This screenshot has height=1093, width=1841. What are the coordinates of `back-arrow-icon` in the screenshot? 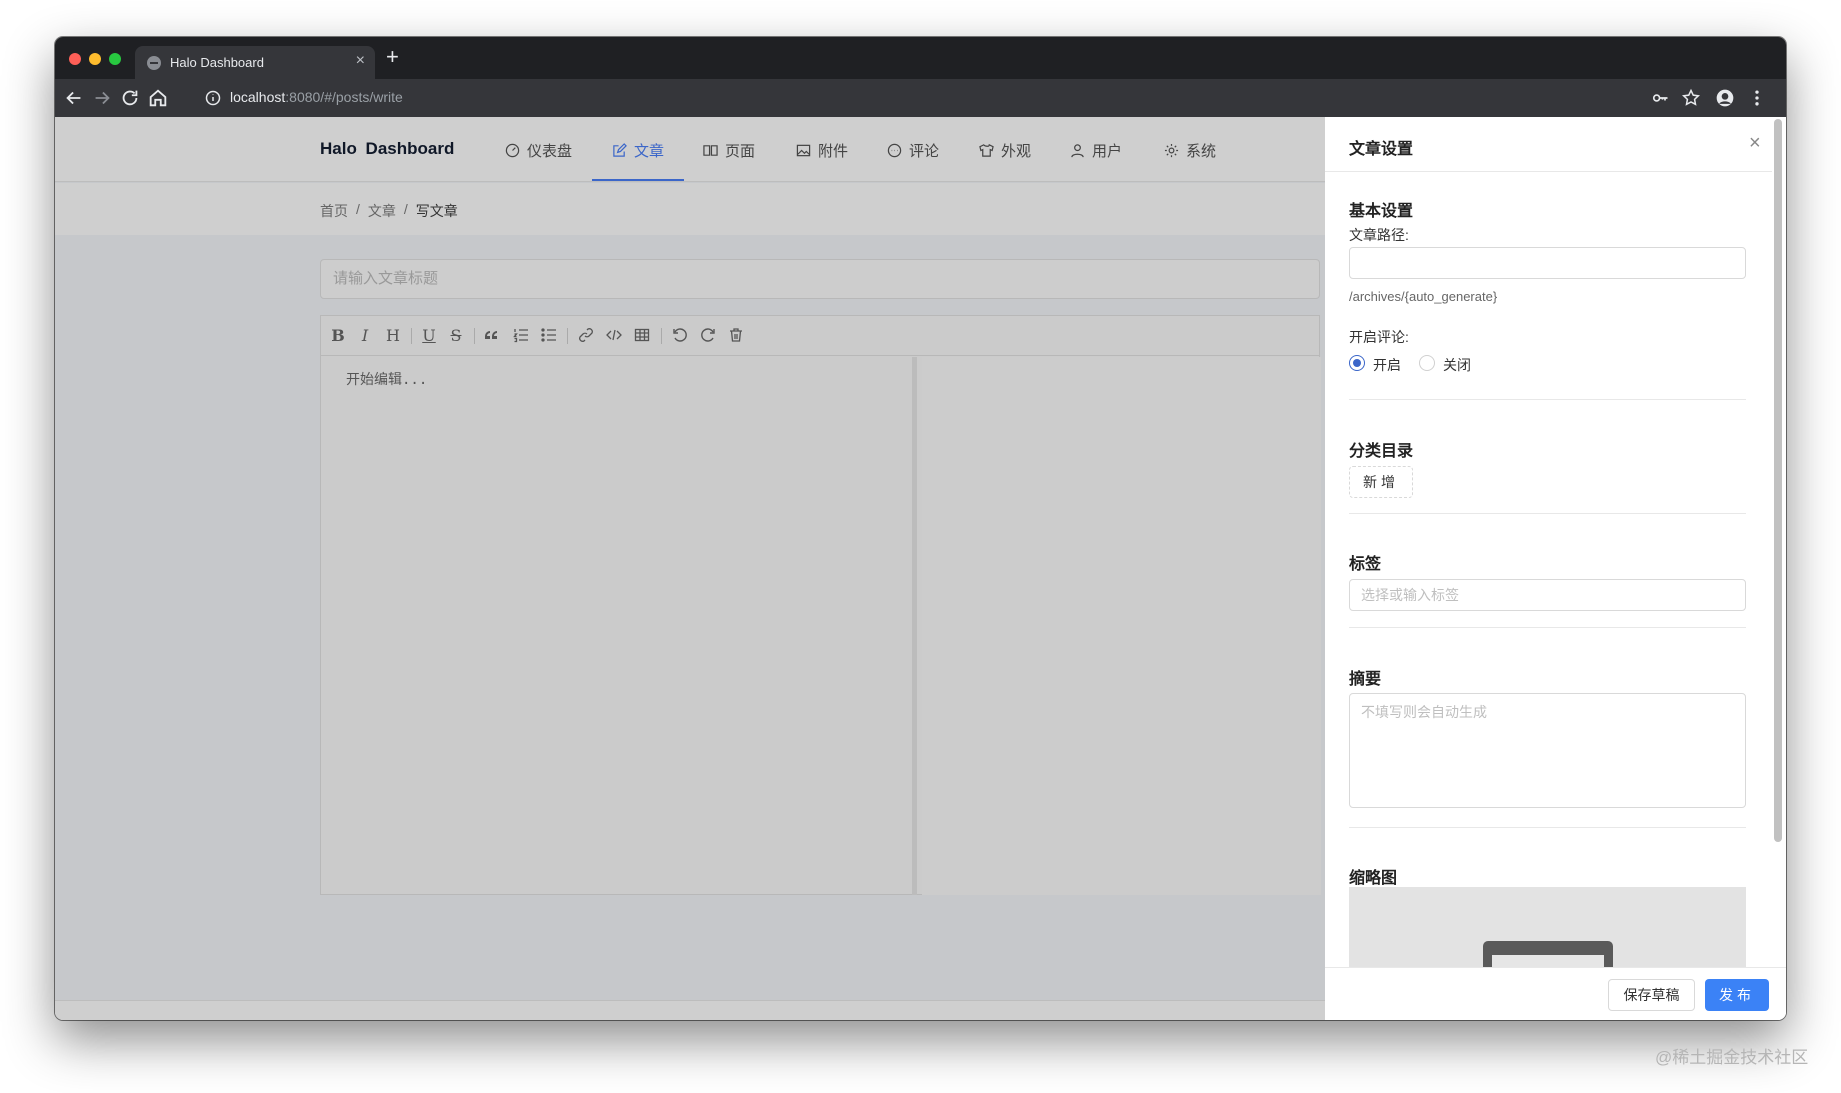 It's located at (74, 98).